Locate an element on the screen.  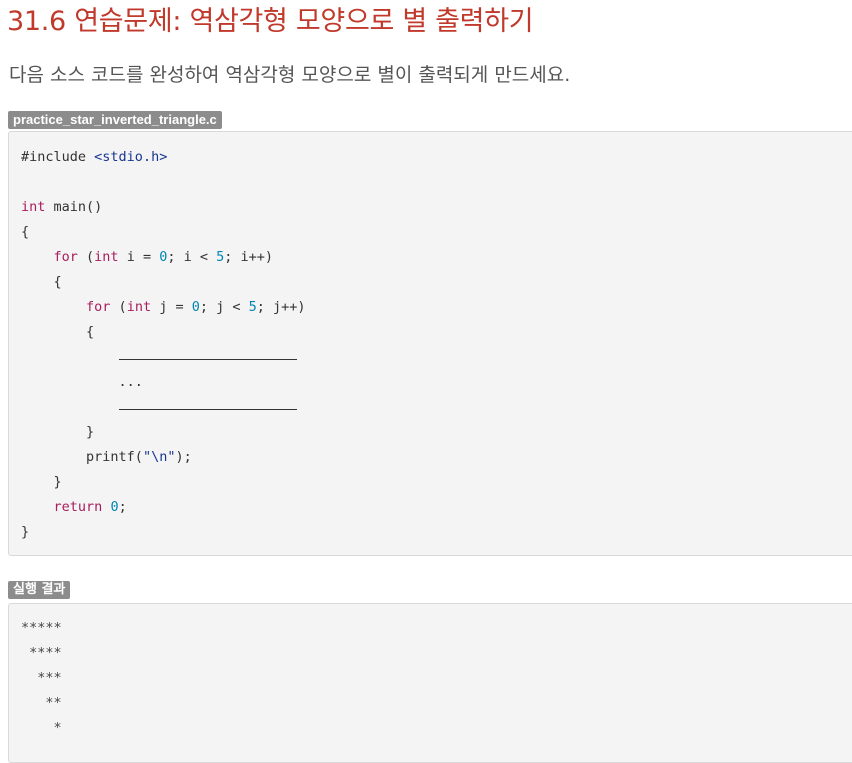
code-line-inner-close: } is located at coordinates (90, 432).